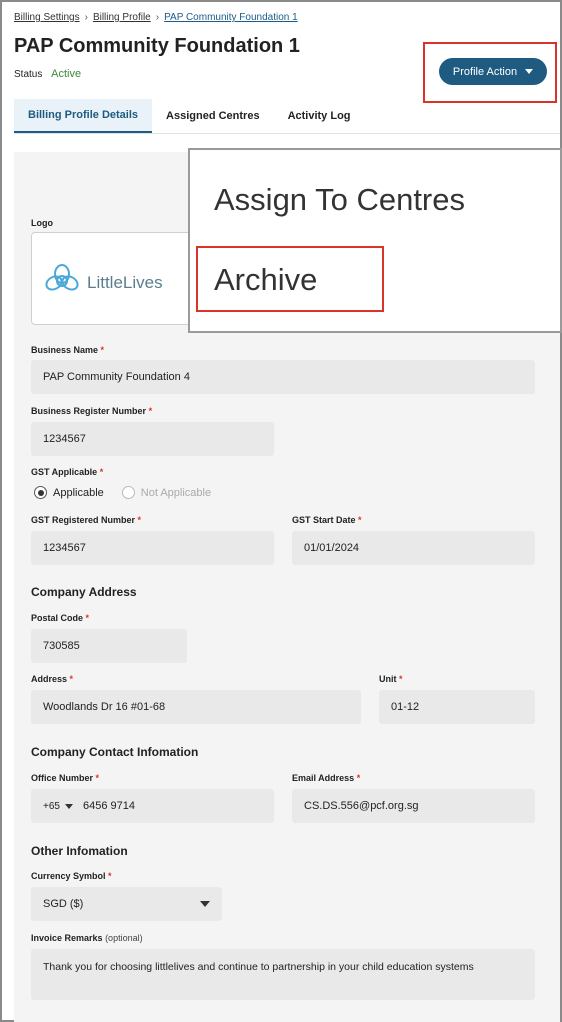 The width and height of the screenshot is (562, 1022). I want to click on logo-label: Logo, so click(42, 223).